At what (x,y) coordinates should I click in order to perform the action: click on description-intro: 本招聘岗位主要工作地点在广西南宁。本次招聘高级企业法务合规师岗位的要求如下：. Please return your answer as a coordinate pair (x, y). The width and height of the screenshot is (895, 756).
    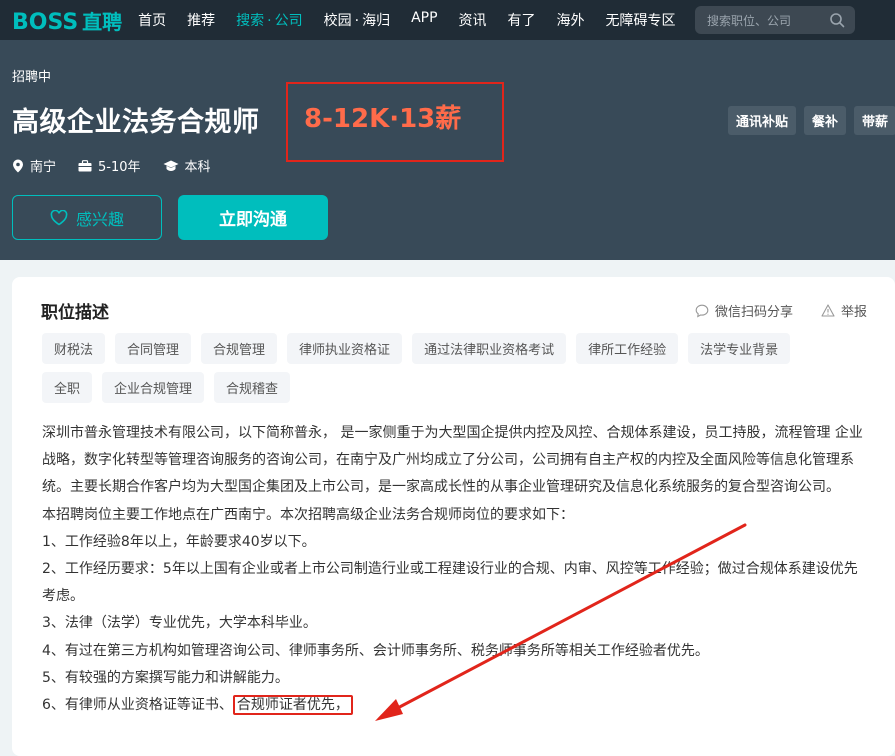
    Looking at the image, I should click on (308, 514).